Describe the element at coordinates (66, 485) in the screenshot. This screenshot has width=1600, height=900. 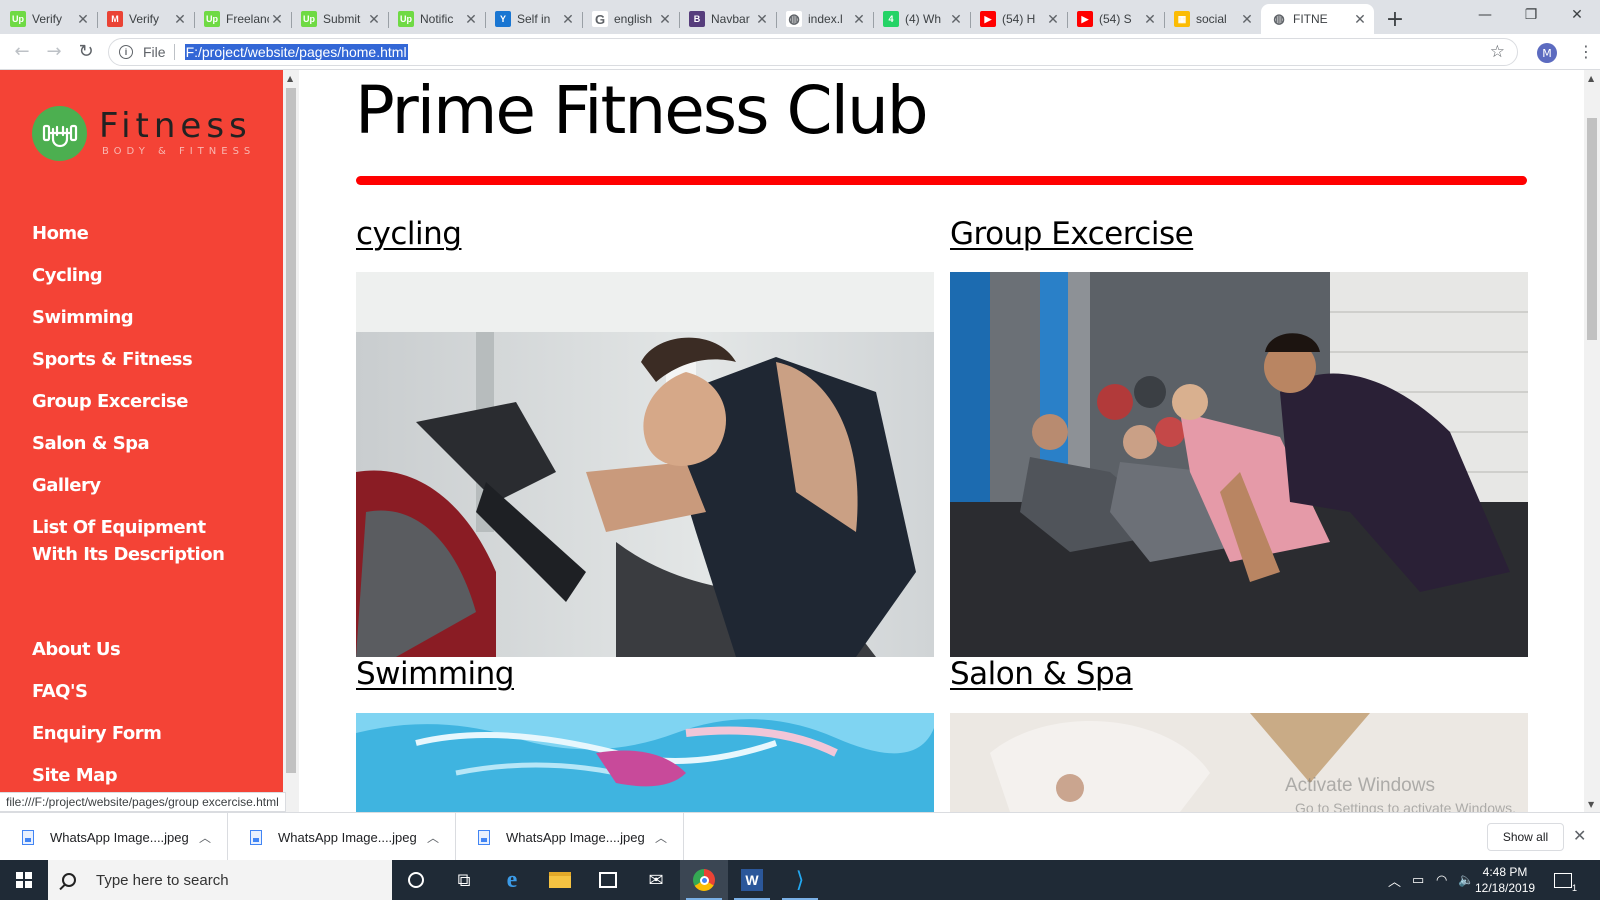
I see `nav-gallery: Gallery` at that location.